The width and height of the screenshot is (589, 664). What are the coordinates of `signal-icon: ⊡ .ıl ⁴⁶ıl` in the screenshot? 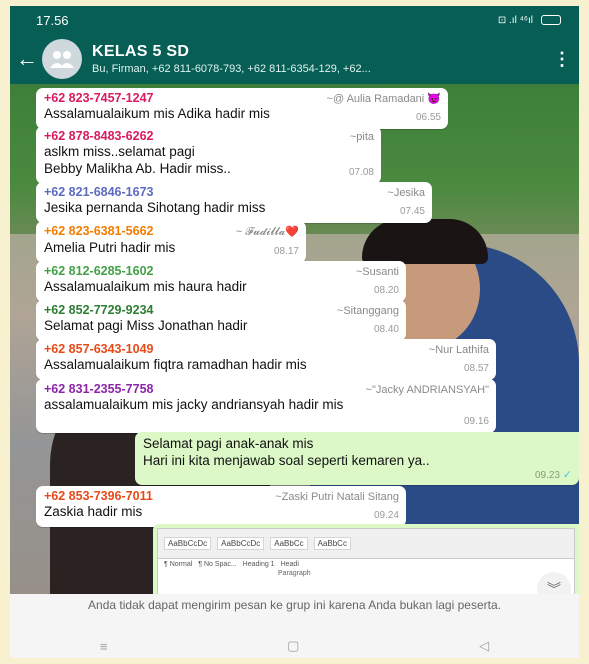 It's located at (515, 20).